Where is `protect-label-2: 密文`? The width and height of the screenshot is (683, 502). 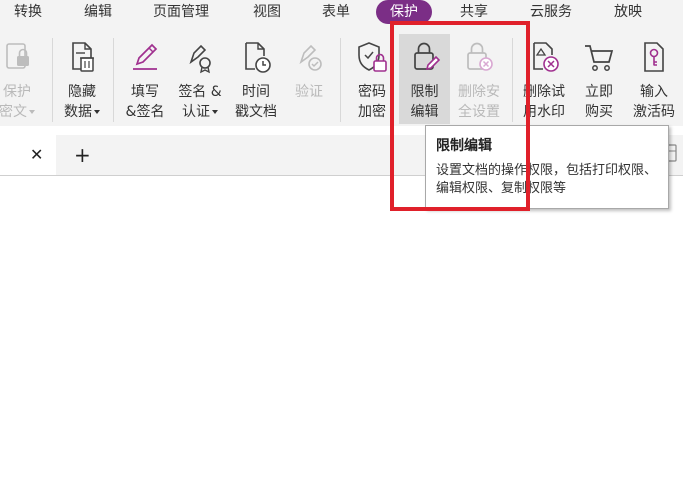
protect-label-2: 密文 is located at coordinates (13, 112).